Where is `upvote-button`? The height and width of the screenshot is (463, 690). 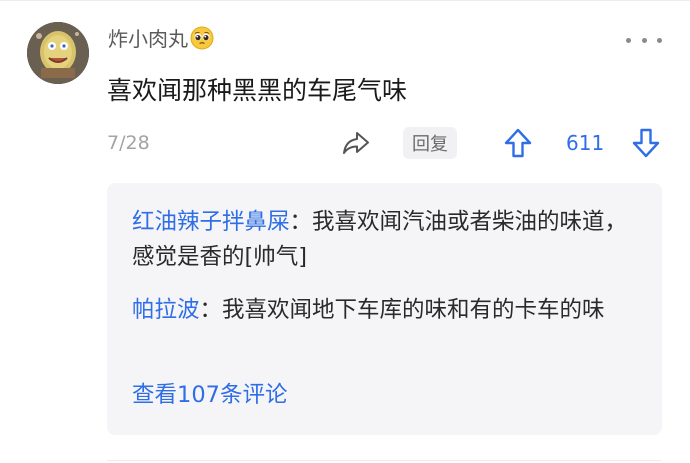 upvote-button is located at coordinates (518, 143).